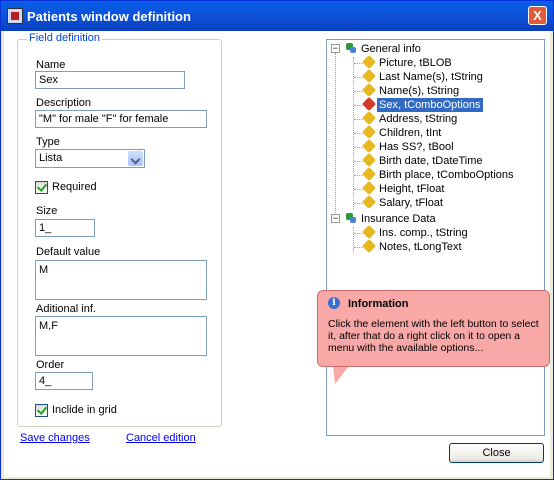  Describe the element at coordinates (410, 133) in the screenshot. I see `tree-item-label: Children, tInt` at that location.